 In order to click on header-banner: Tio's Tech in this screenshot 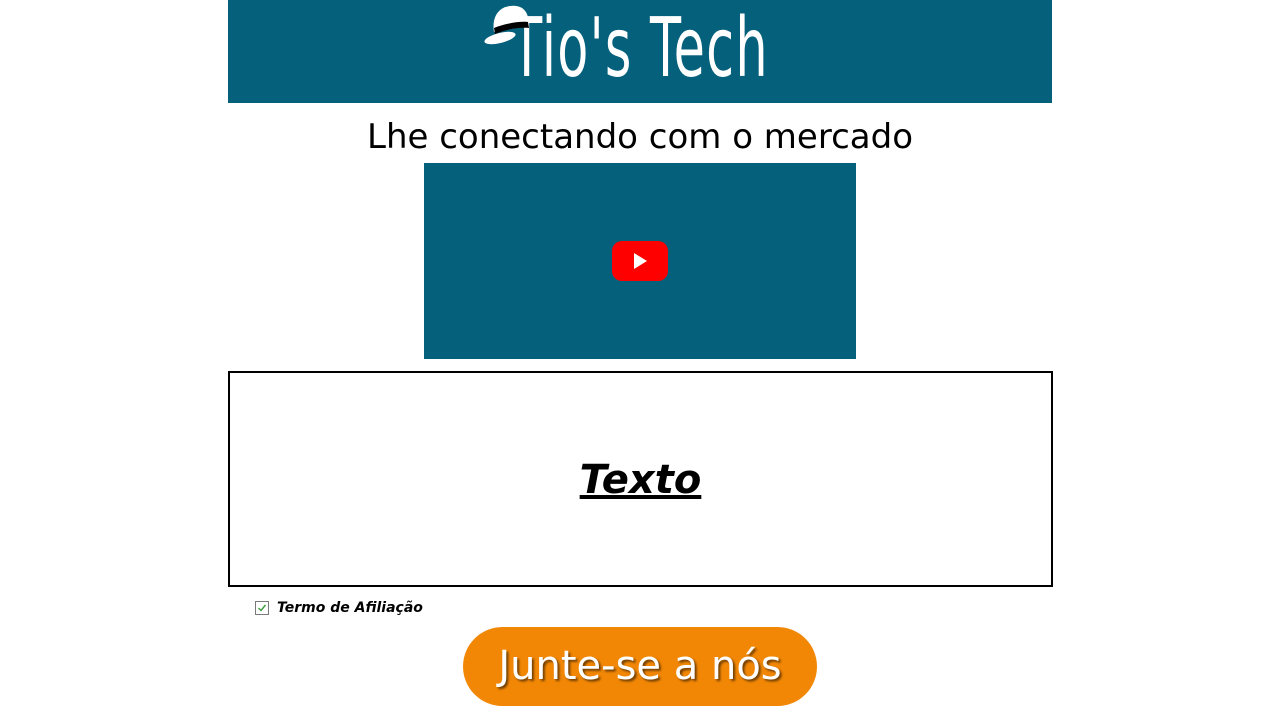, I will do `click(640, 51)`.